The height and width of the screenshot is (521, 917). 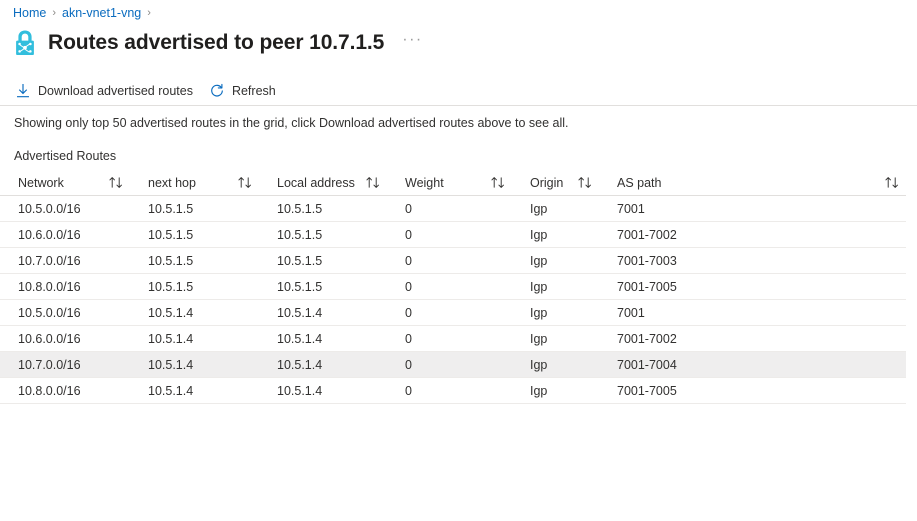 What do you see at coordinates (316, 182) in the screenshot?
I see `column-header-local-address-label: Local address` at bounding box center [316, 182].